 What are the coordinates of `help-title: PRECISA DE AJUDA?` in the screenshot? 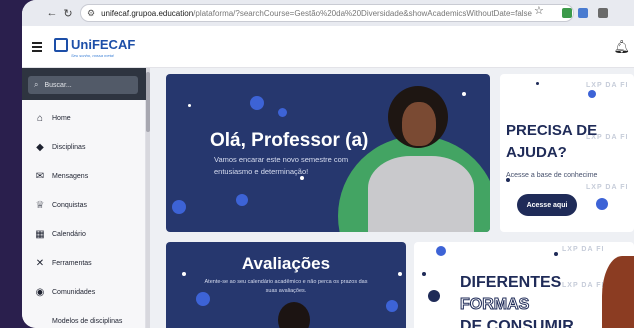 It's located at (570, 142).